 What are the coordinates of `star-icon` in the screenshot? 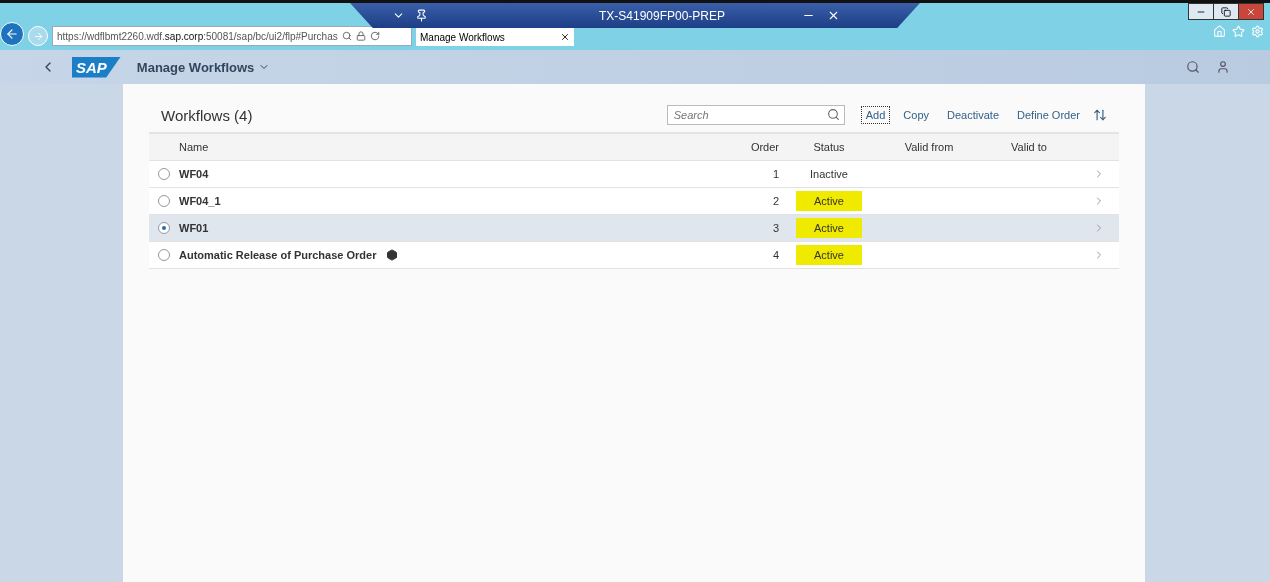 It's located at (1238, 31).